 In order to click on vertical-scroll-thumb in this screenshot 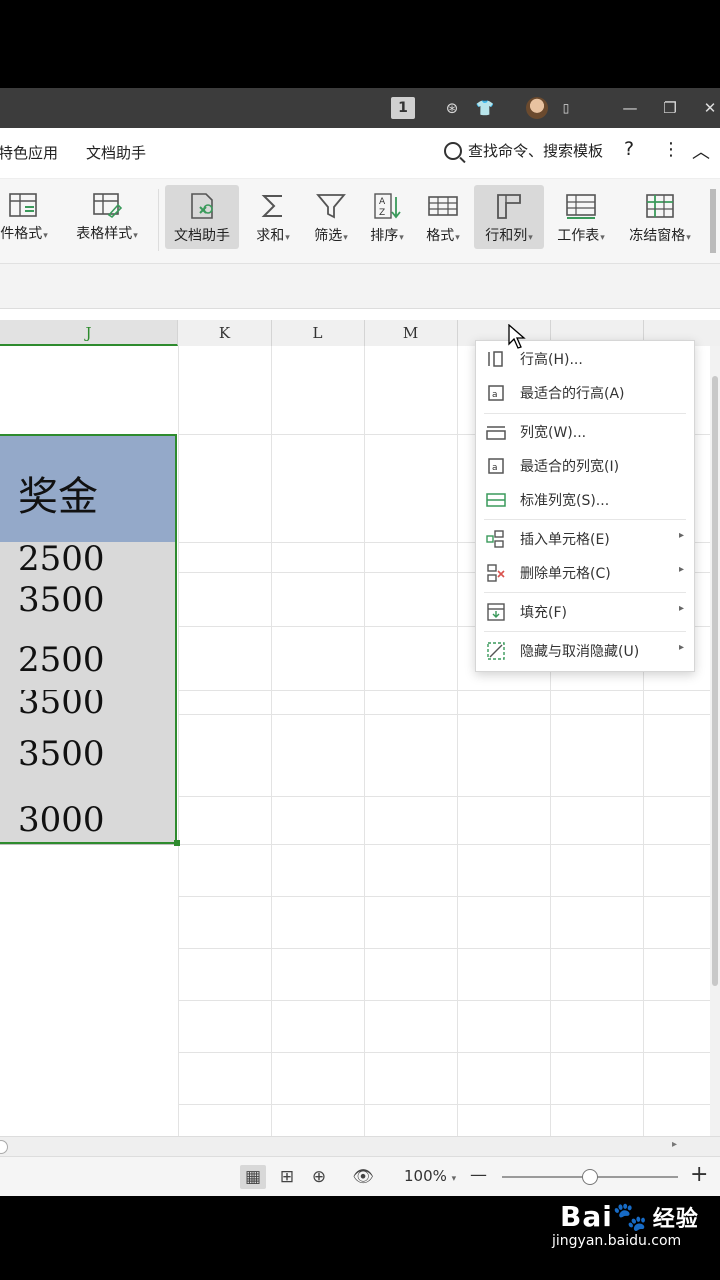, I will do `click(715, 681)`.